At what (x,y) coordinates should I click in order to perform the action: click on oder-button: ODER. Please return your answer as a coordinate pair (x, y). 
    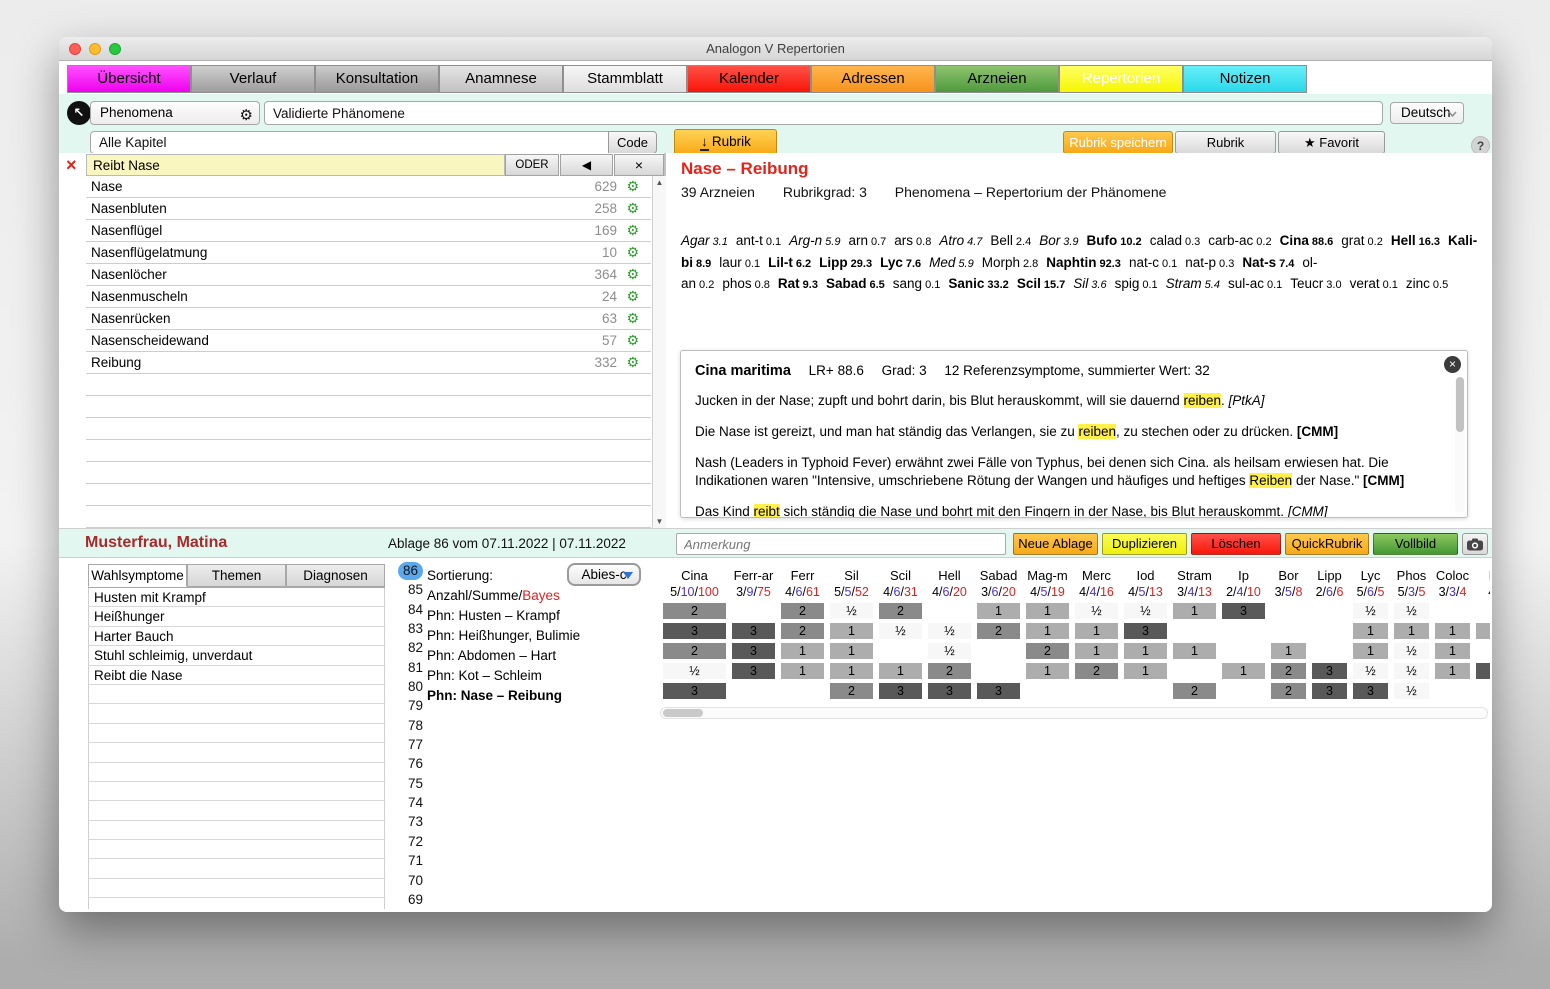
    Looking at the image, I should click on (532, 165).